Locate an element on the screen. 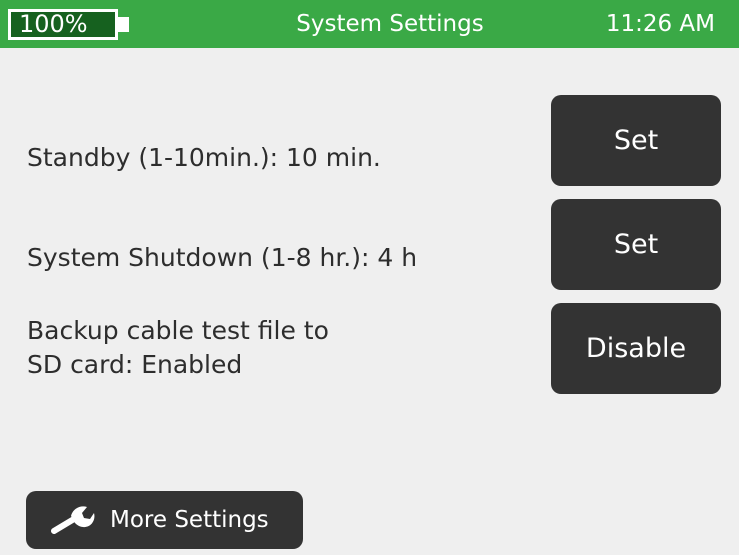 This screenshot has width=739, height=555. battery-tip is located at coordinates (123, 24).